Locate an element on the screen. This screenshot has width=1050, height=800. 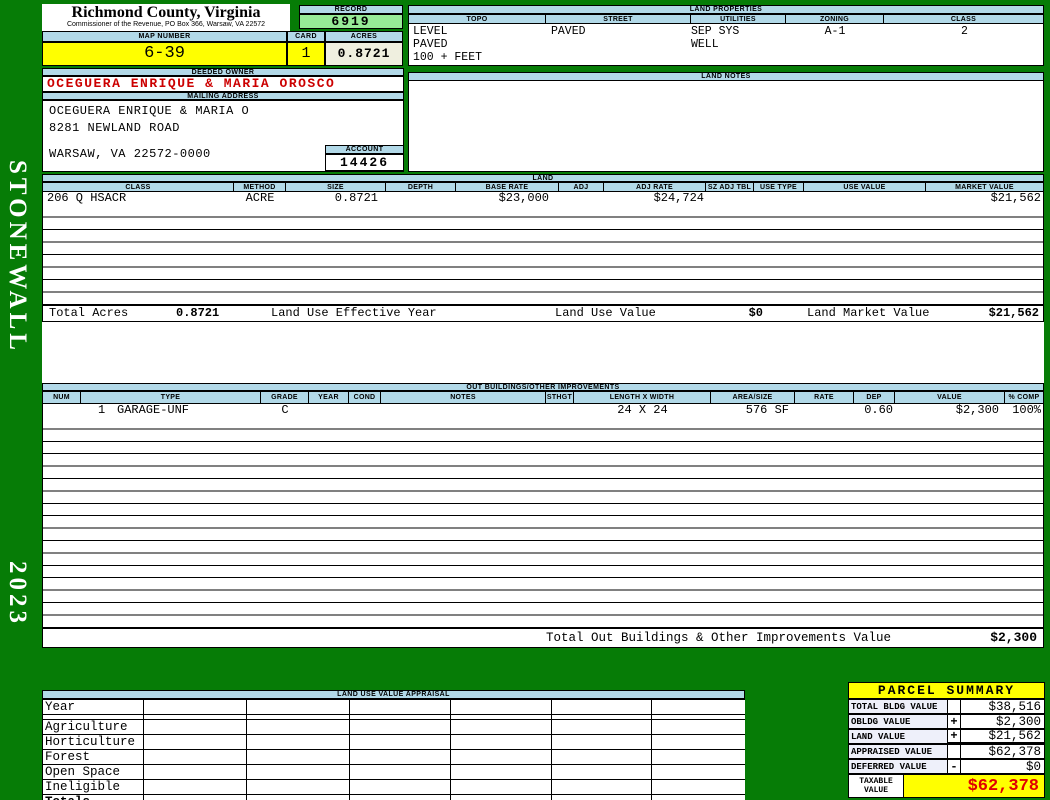
col-street: STREET is located at coordinates (617, 19).